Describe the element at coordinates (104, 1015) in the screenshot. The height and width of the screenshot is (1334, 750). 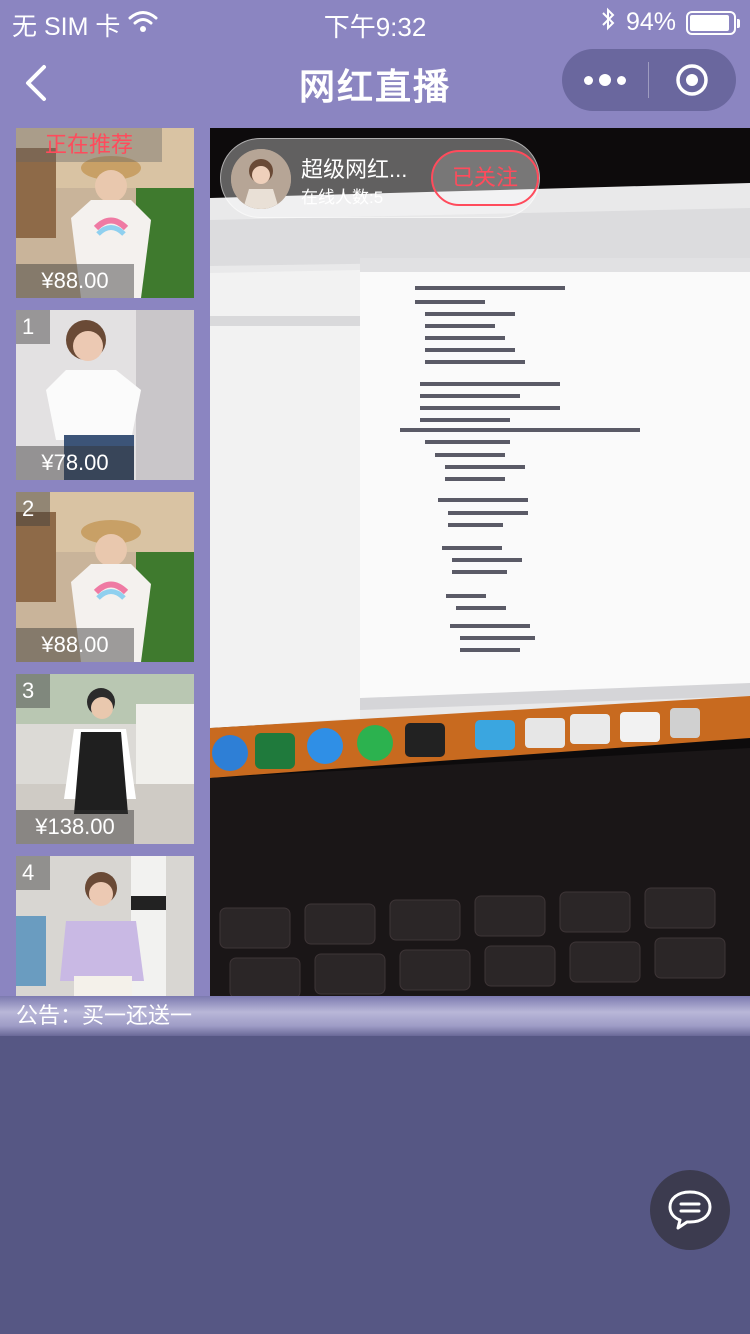
I see `announcement-text: 公告：买一还送一` at that location.